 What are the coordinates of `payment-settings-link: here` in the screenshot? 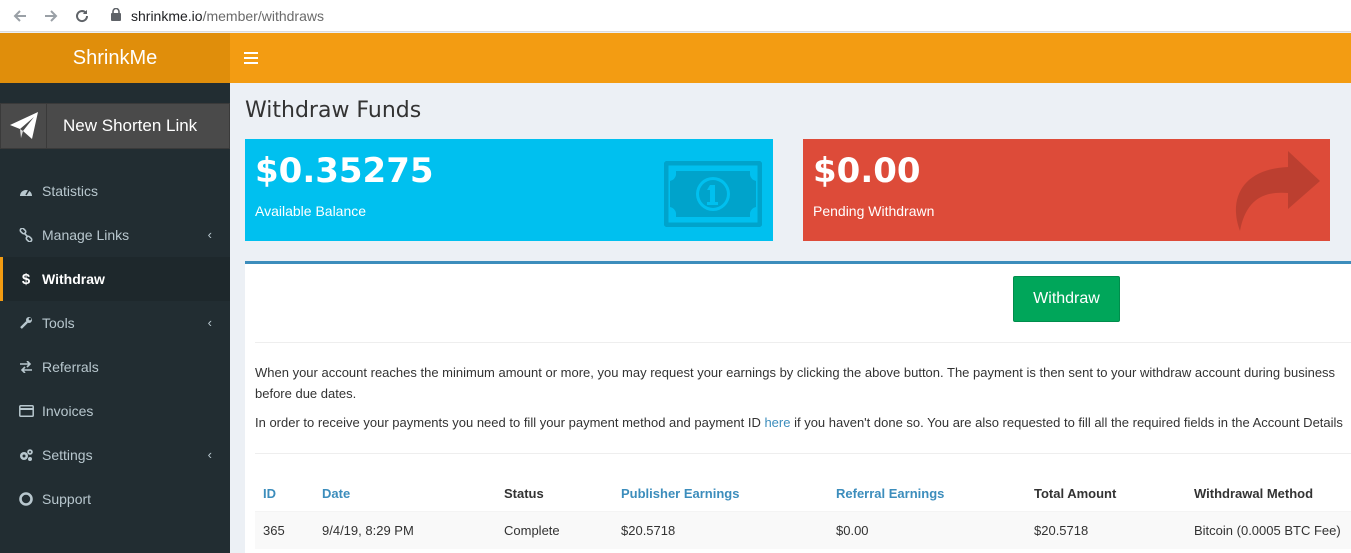 It's located at (777, 422).